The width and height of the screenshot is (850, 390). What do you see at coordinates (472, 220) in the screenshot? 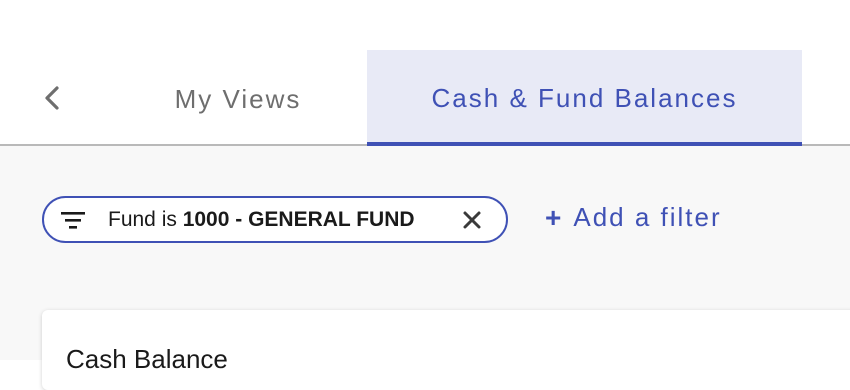
I see `close-icon` at bounding box center [472, 220].